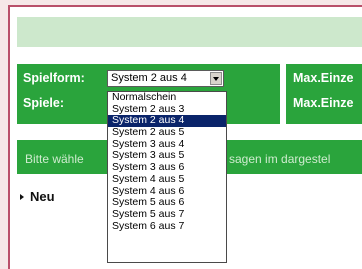 The height and width of the screenshot is (269, 362). What do you see at coordinates (323, 103) in the screenshot?
I see `max-einsatz-label-2: Max.Einze` at bounding box center [323, 103].